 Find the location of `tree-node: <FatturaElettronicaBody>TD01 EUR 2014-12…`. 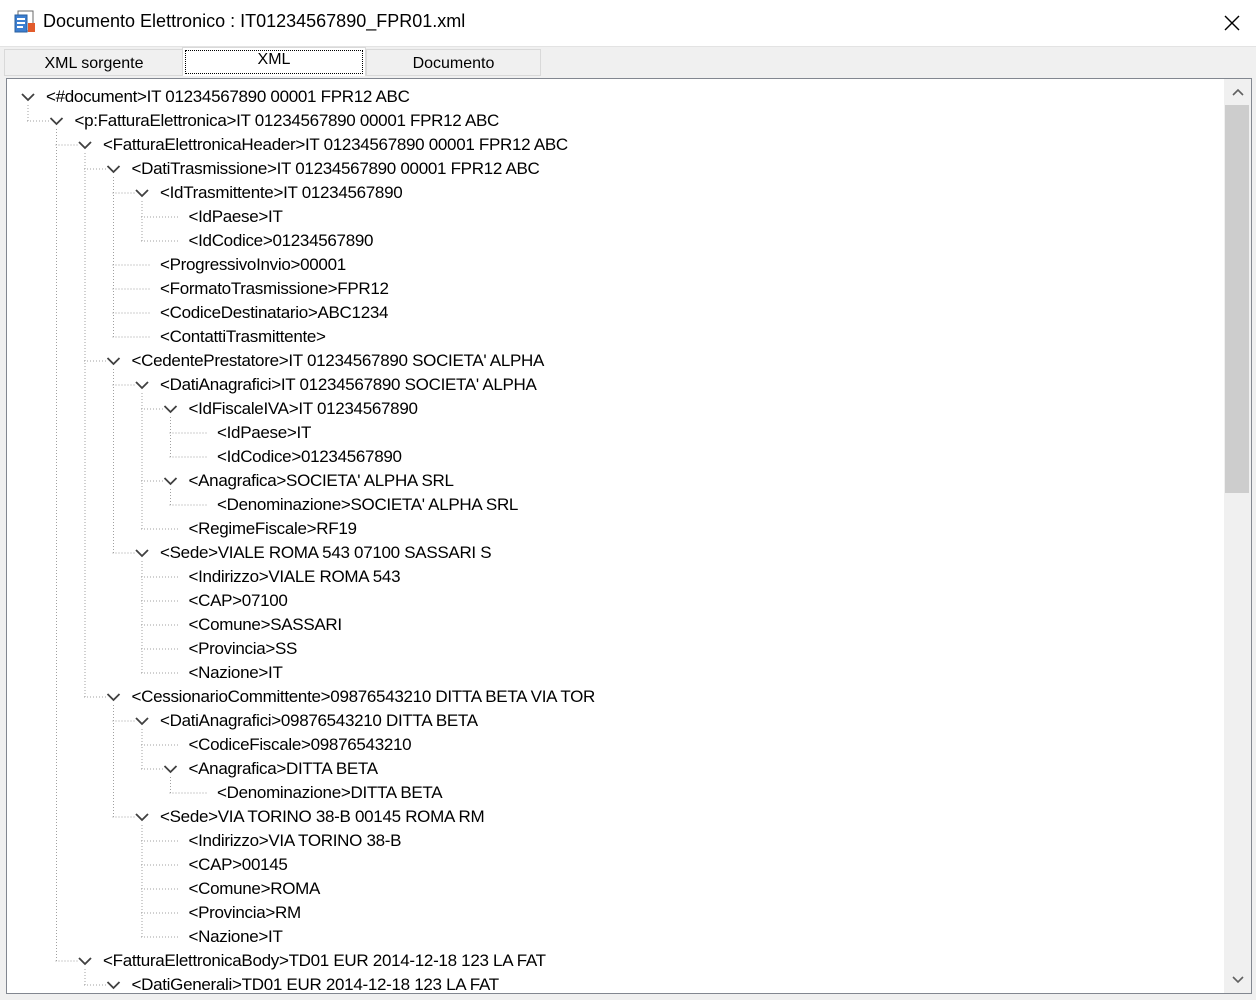

tree-node: <FatturaElettronicaBody>TD01 EUR 2014-12… is located at coordinates (324, 961).